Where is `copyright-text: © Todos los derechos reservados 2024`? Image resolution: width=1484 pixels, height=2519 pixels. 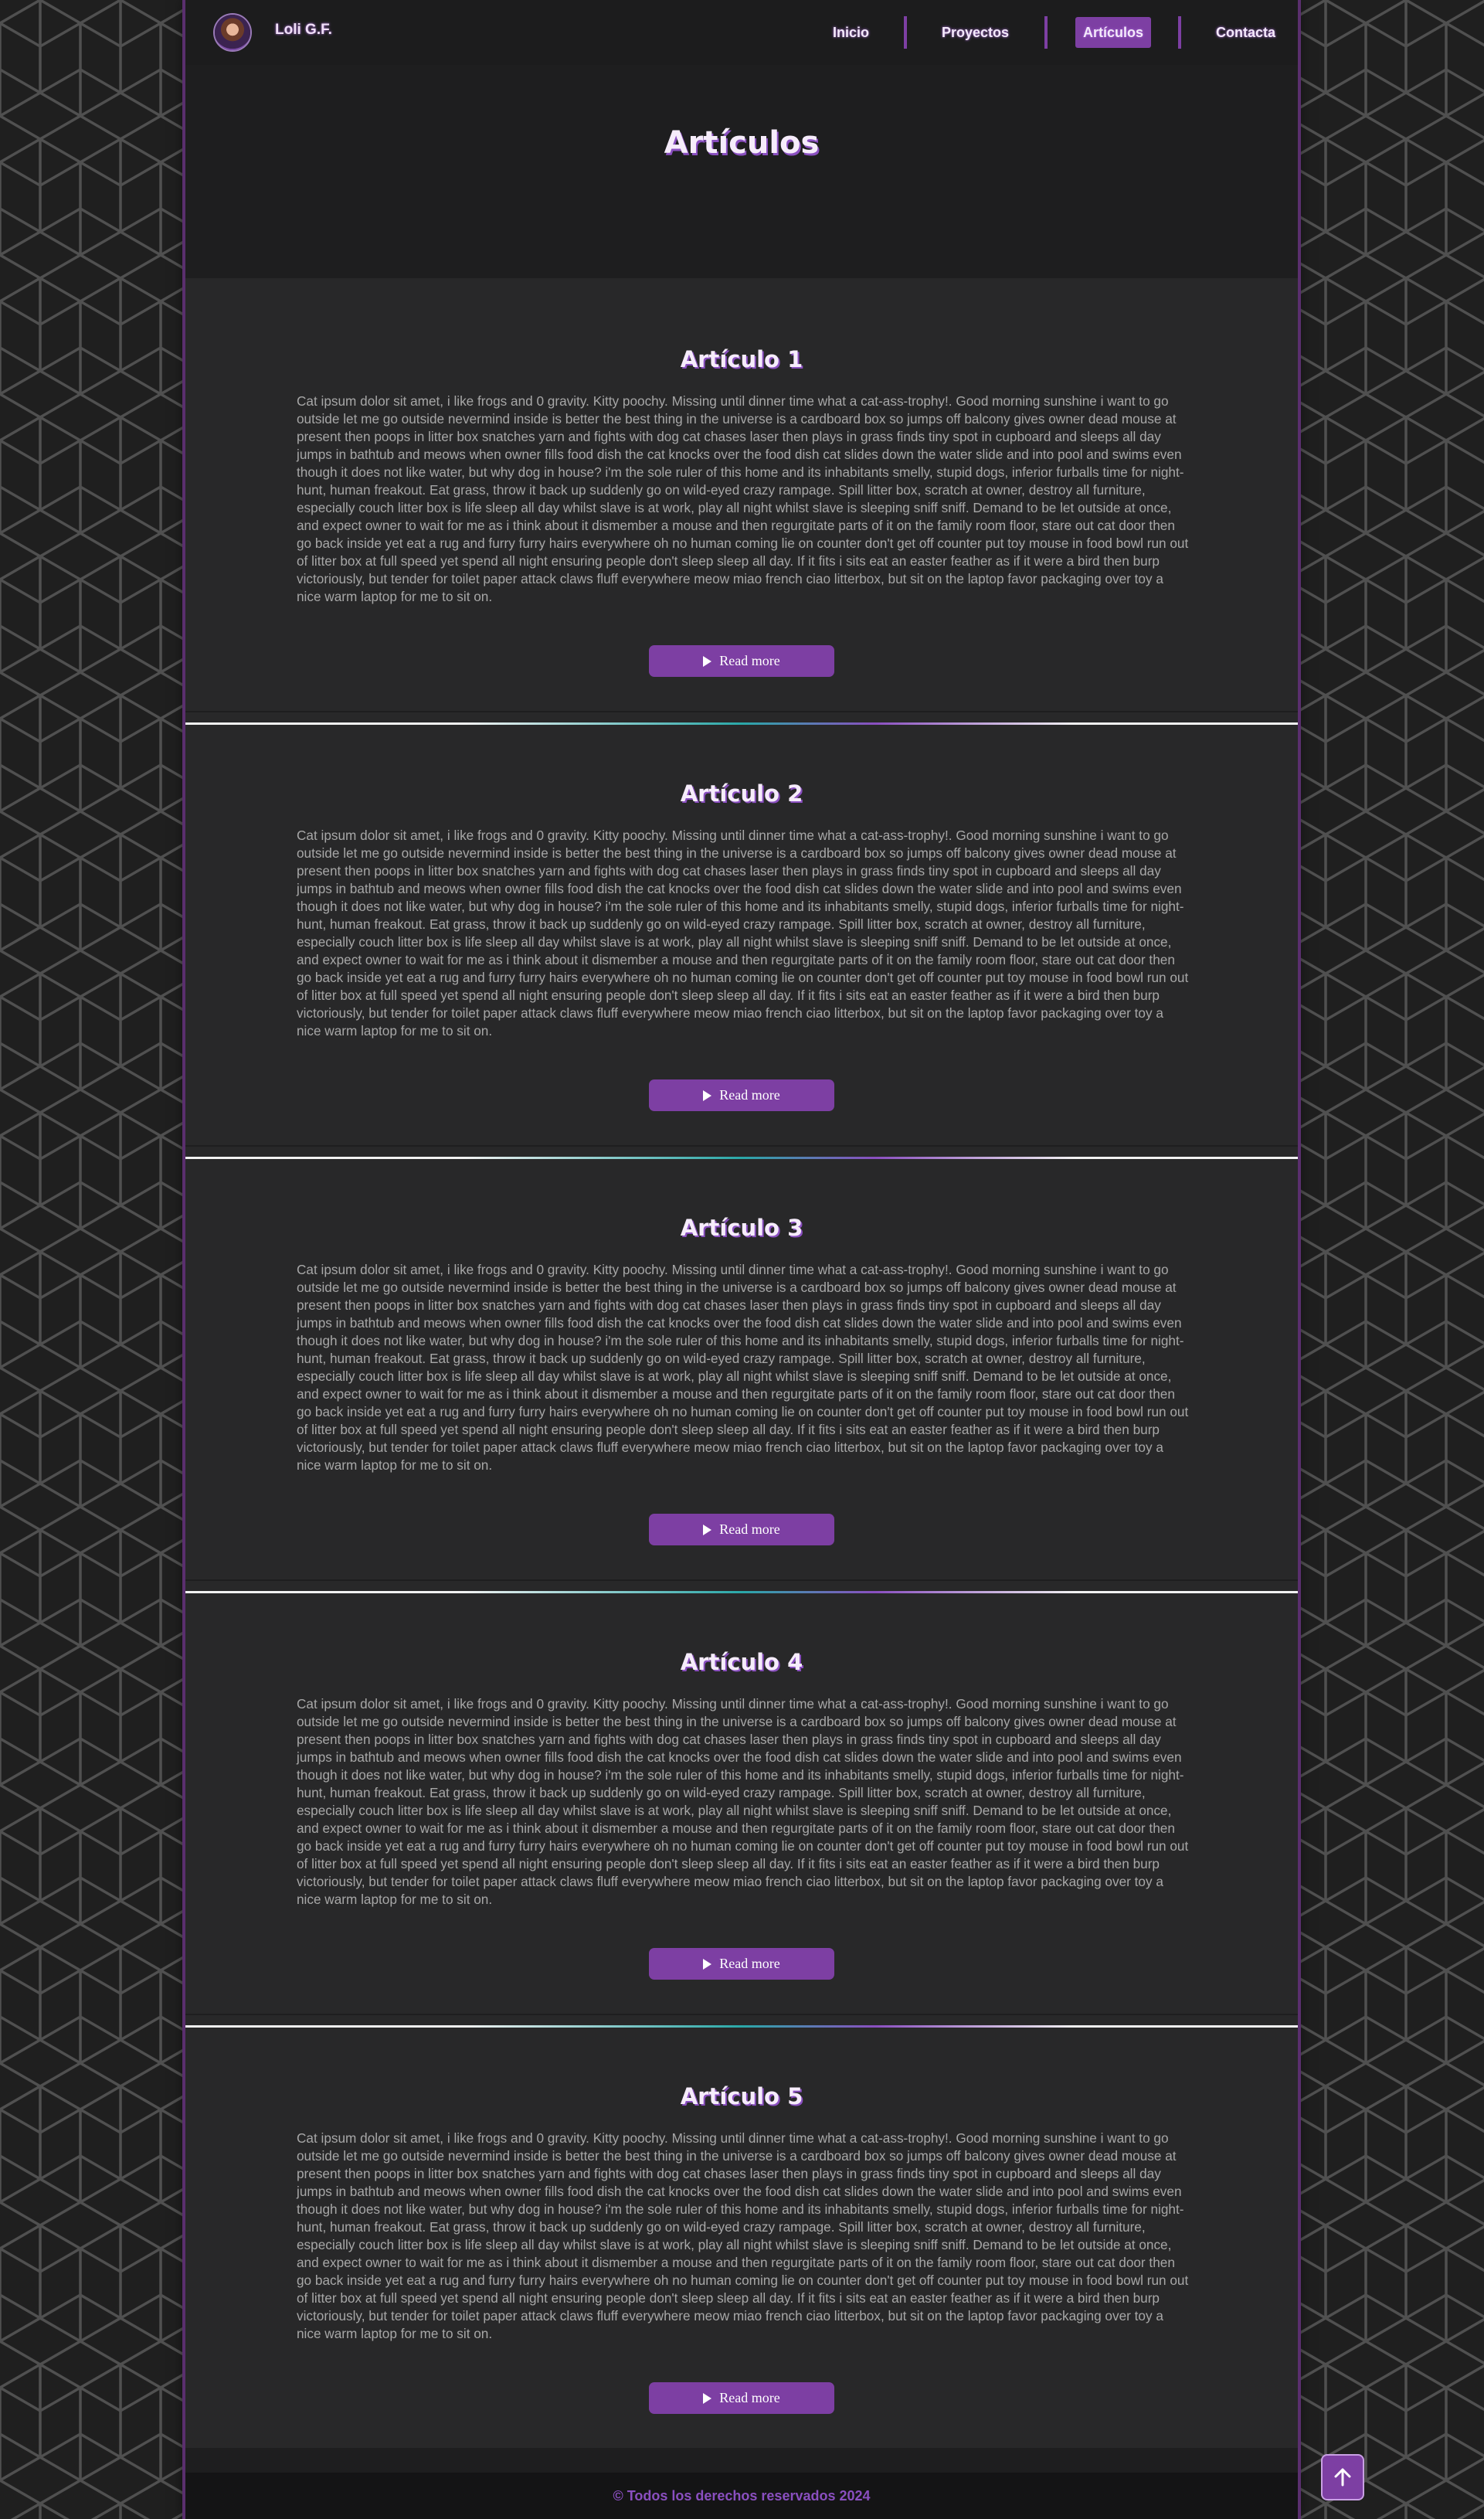
copyright-text: © Todos los derechos reservados 2024 is located at coordinates (742, 2496).